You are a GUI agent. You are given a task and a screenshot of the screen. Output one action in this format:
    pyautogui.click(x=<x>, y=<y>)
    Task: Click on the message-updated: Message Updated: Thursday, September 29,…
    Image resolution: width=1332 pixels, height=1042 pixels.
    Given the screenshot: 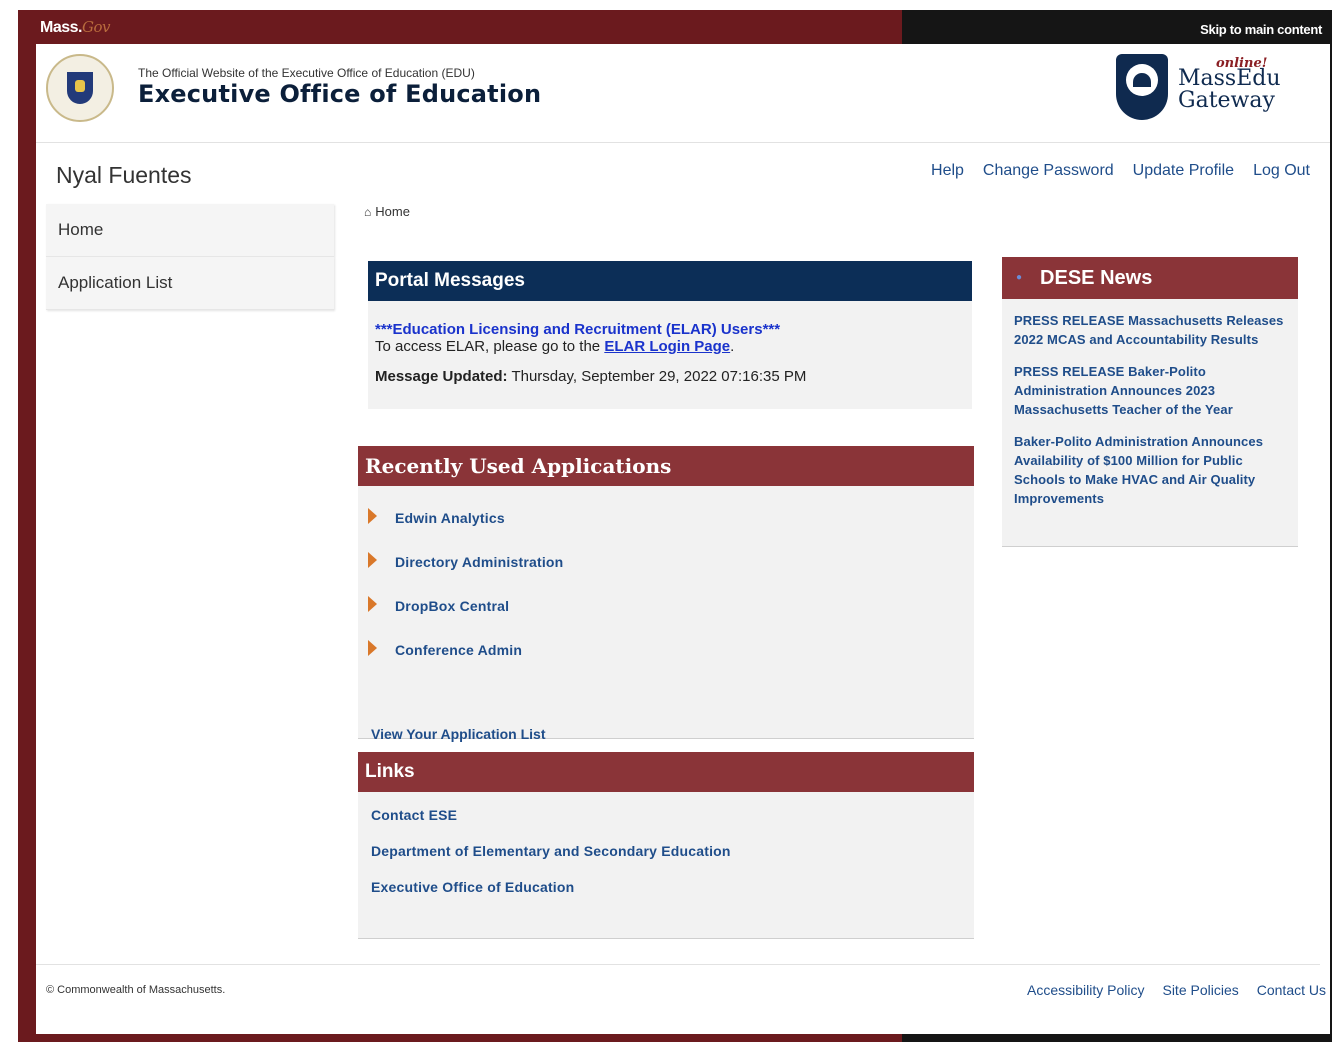 What is the action you would take?
    pyautogui.click(x=670, y=376)
    